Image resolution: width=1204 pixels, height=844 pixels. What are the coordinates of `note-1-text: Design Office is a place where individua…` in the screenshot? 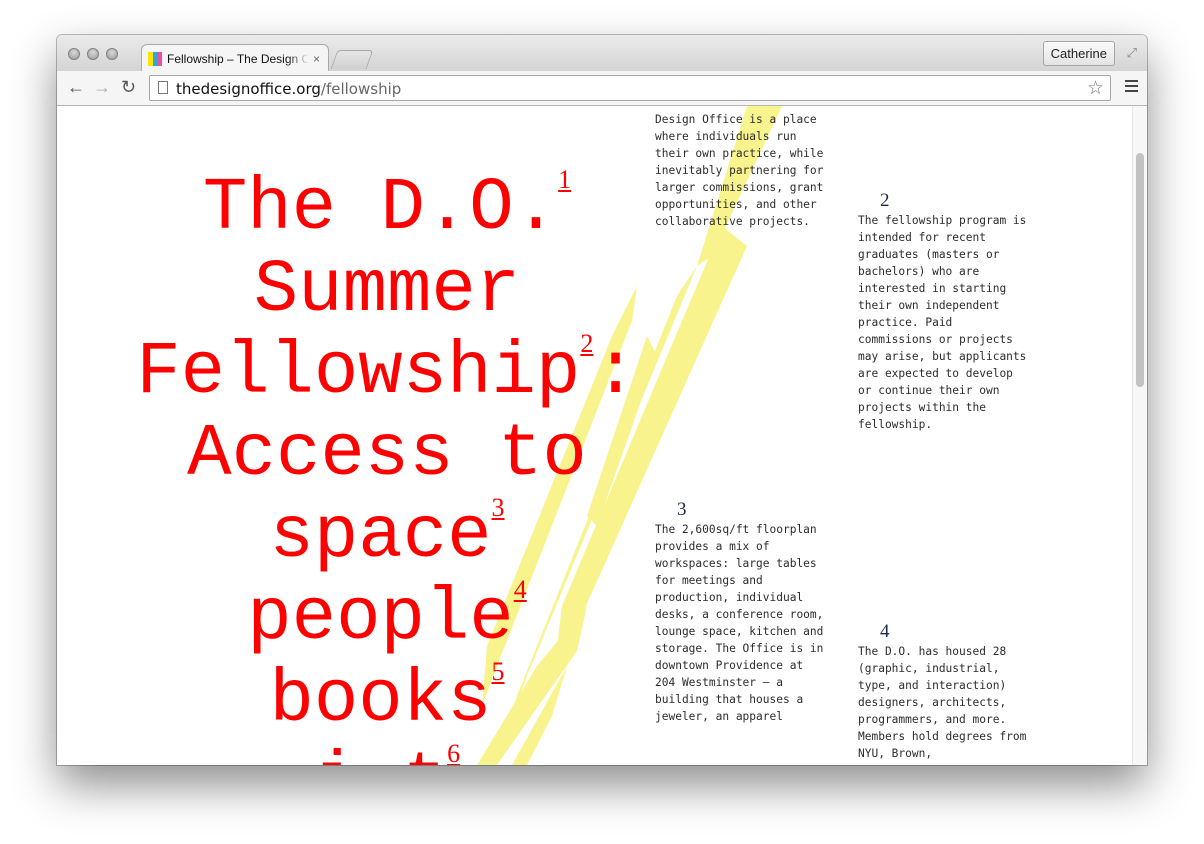 It's located at (739, 170).